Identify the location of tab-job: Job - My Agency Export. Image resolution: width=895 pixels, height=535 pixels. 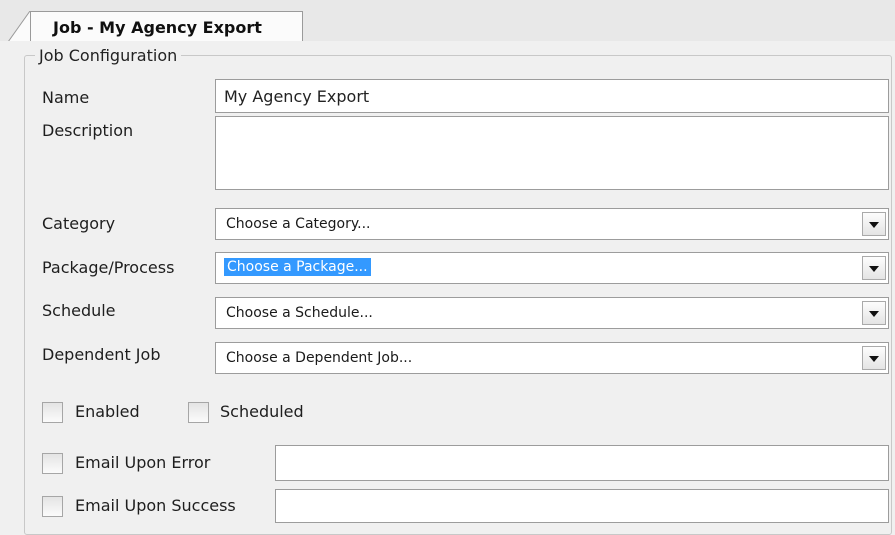
(166, 26).